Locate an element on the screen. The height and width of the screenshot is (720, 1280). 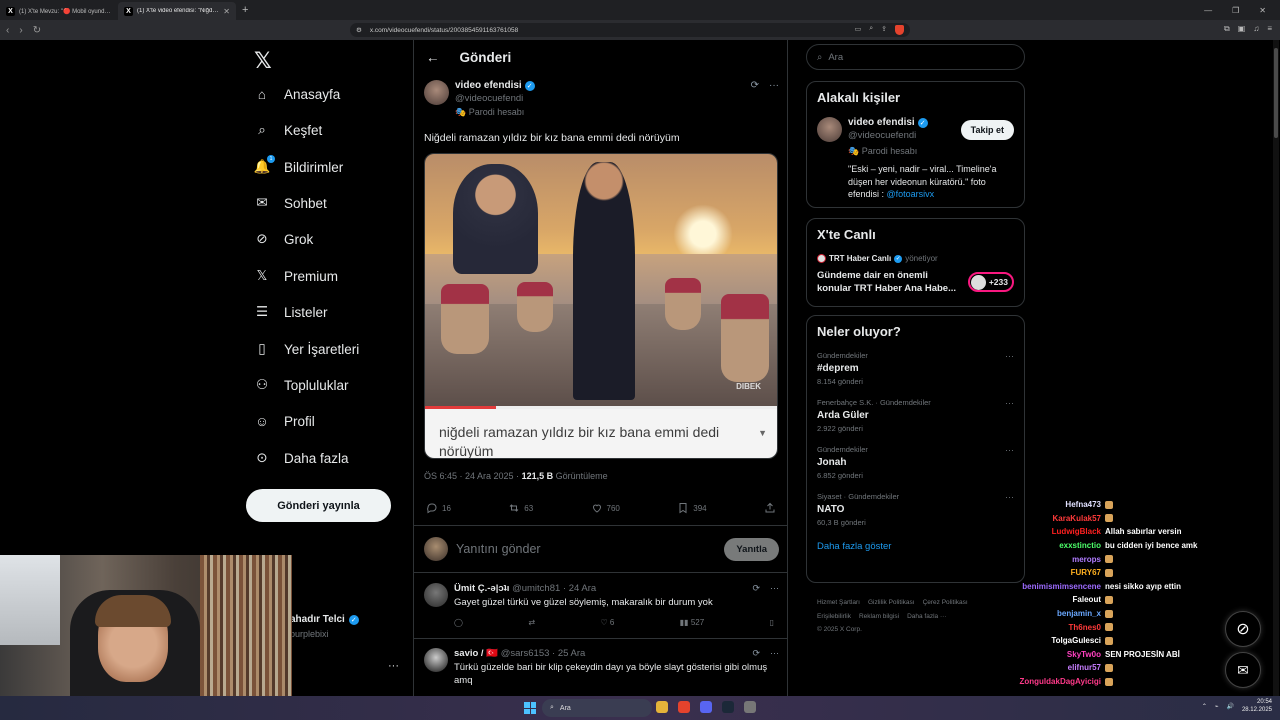
messages-float-button: ✉ is located at coordinates (1243, 670).